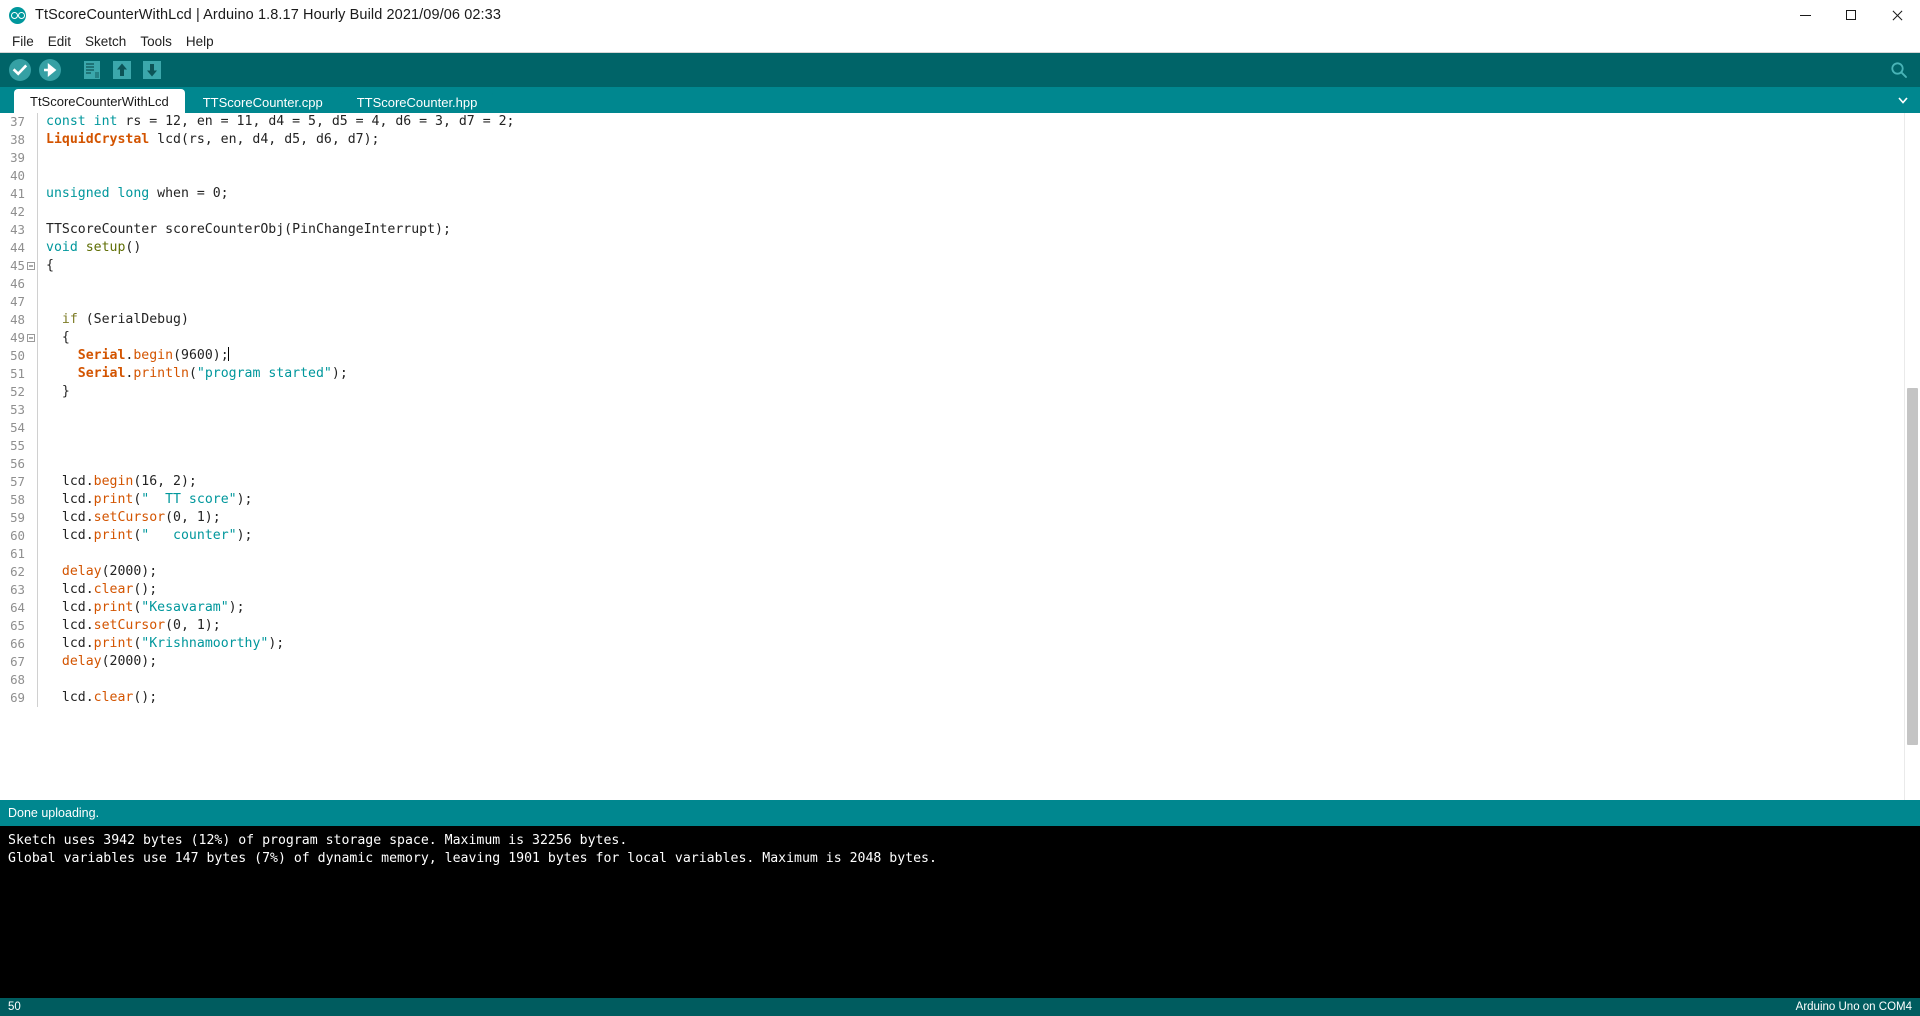 The height and width of the screenshot is (1016, 1920). I want to click on code-token: LiquidCrystal, so click(98, 139).